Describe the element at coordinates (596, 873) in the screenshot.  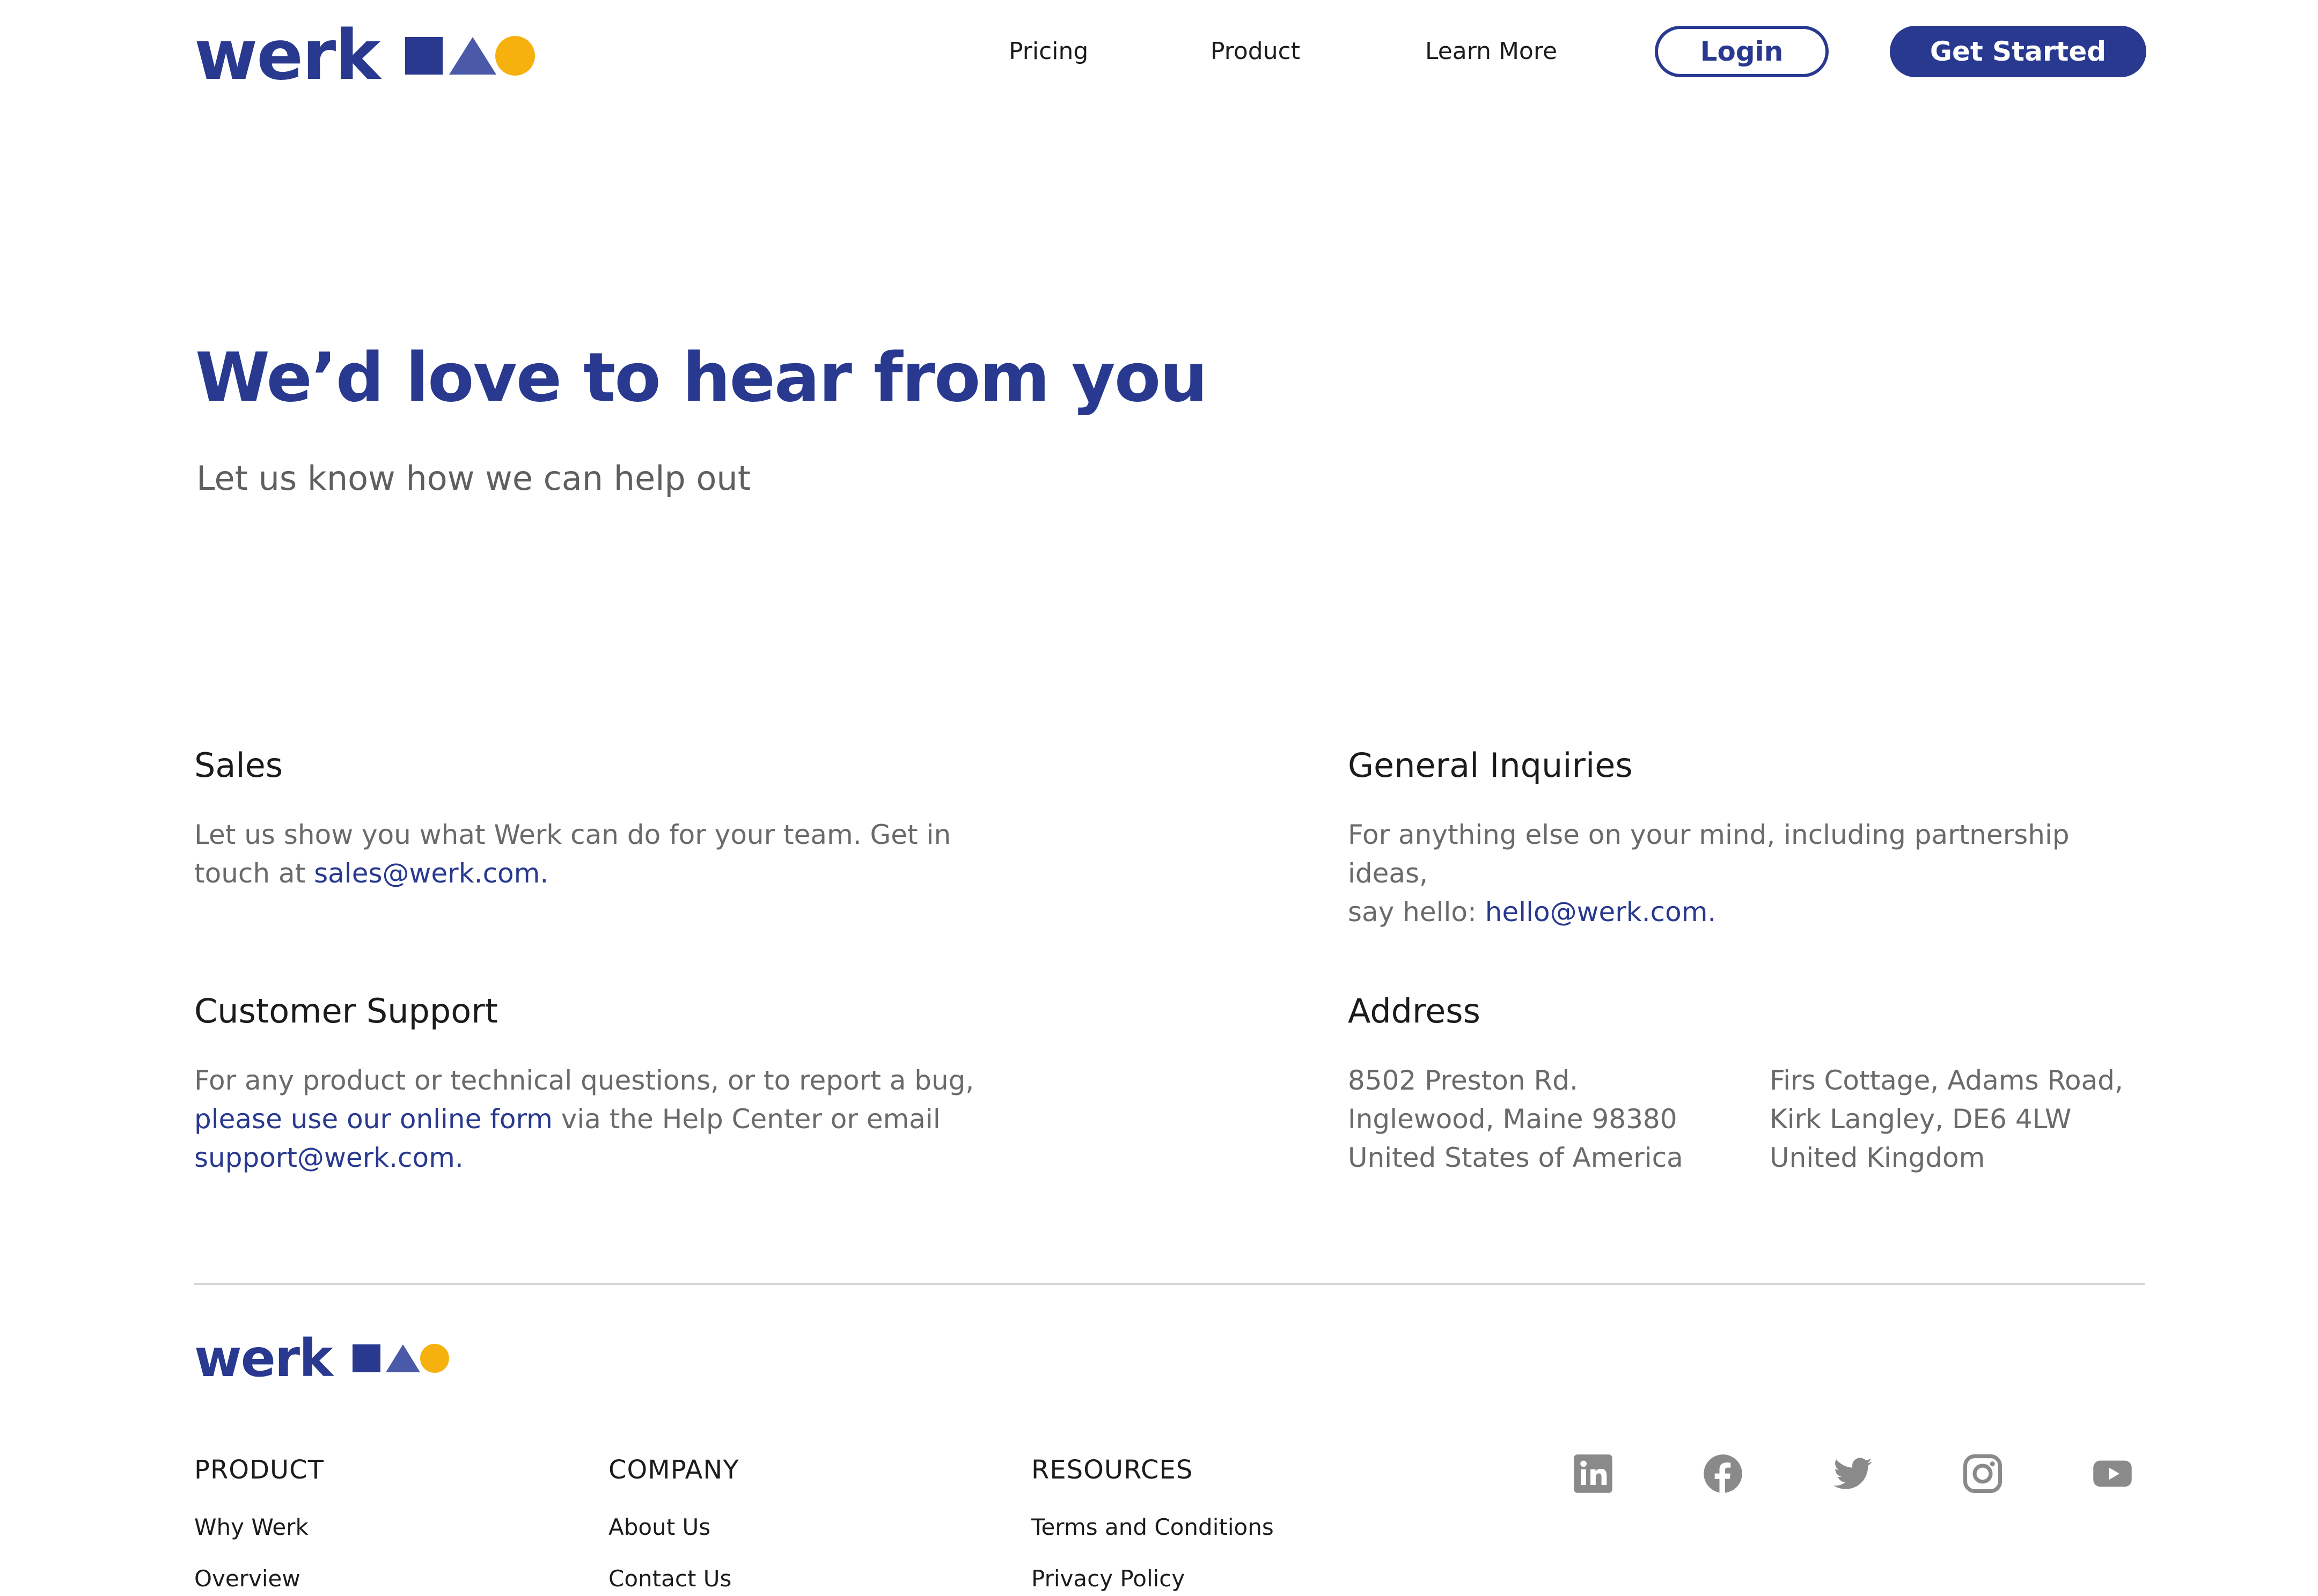
I see `sales-line-2: touch at sales@werk.com.` at that location.